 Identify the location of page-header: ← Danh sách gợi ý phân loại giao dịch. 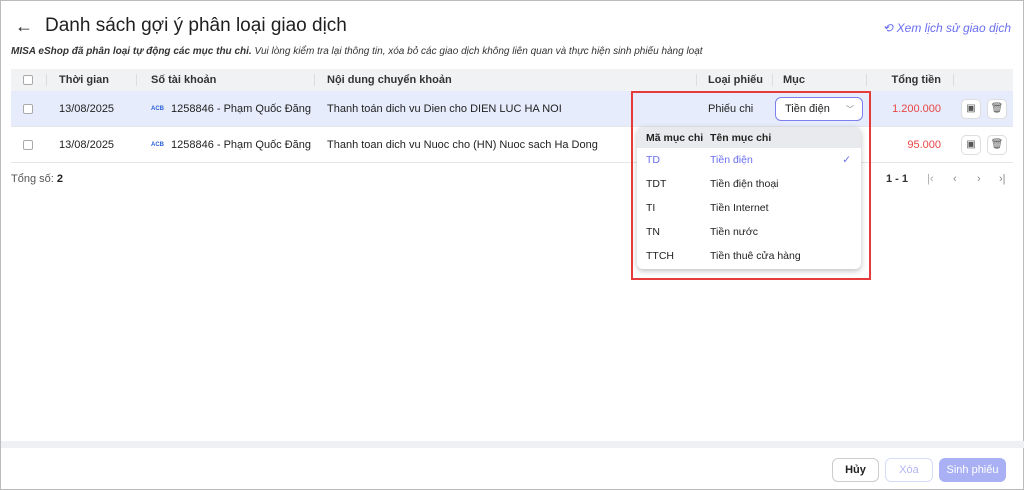
(181, 26).